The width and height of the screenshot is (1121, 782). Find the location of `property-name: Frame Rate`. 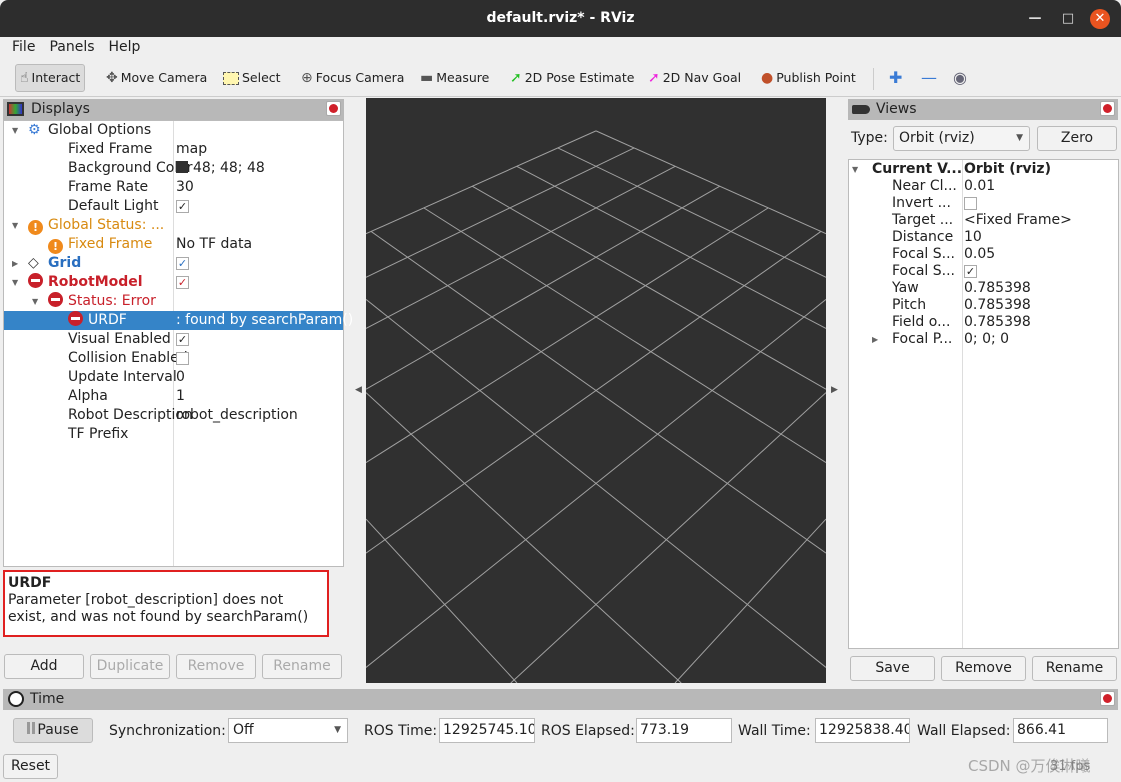

property-name: Frame Rate is located at coordinates (108, 187).